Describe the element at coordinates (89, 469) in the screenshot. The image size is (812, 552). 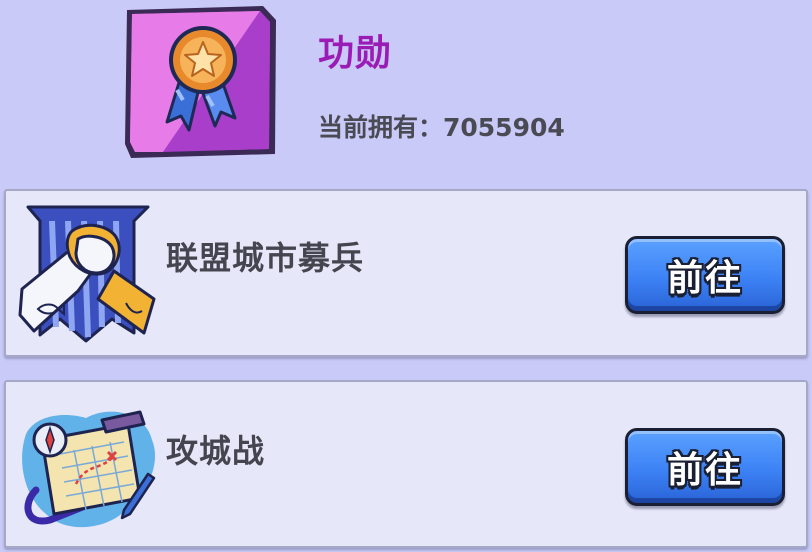
I see `battle-map-icon` at that location.